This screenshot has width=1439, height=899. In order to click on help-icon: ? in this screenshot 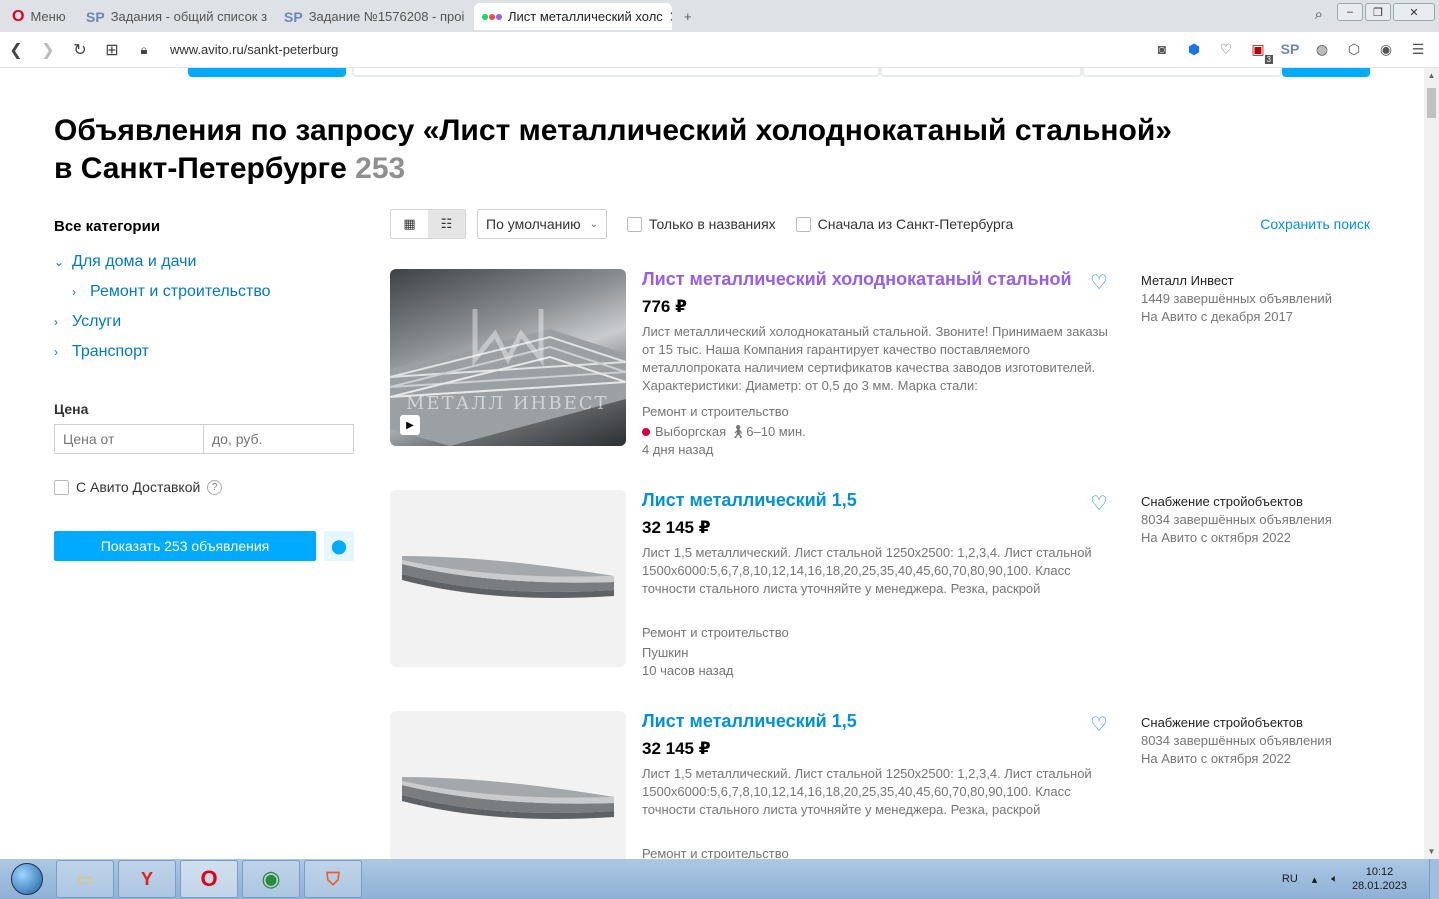, I will do `click(215, 487)`.